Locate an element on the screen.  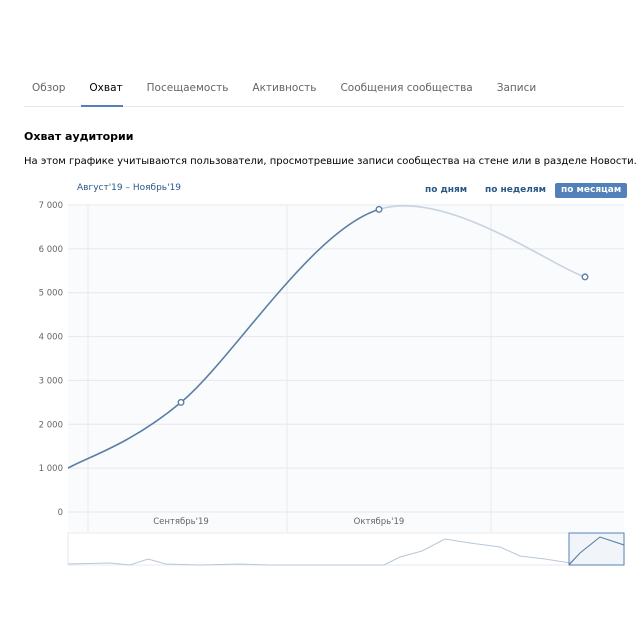
tab-attendance: Посещаемость is located at coordinates (184, 89).